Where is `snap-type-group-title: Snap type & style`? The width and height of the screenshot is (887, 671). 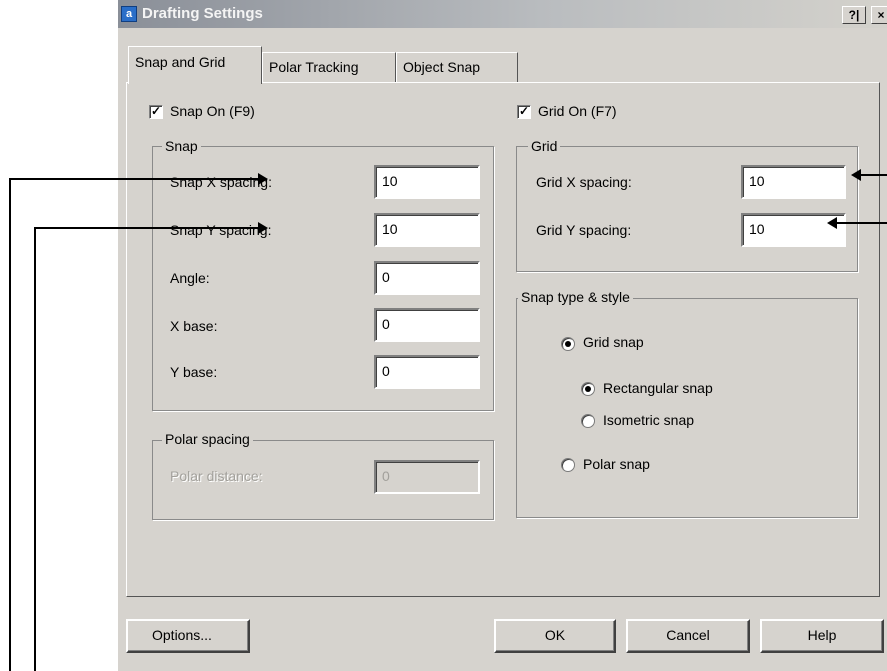 snap-type-group-title: Snap type & style is located at coordinates (575, 297).